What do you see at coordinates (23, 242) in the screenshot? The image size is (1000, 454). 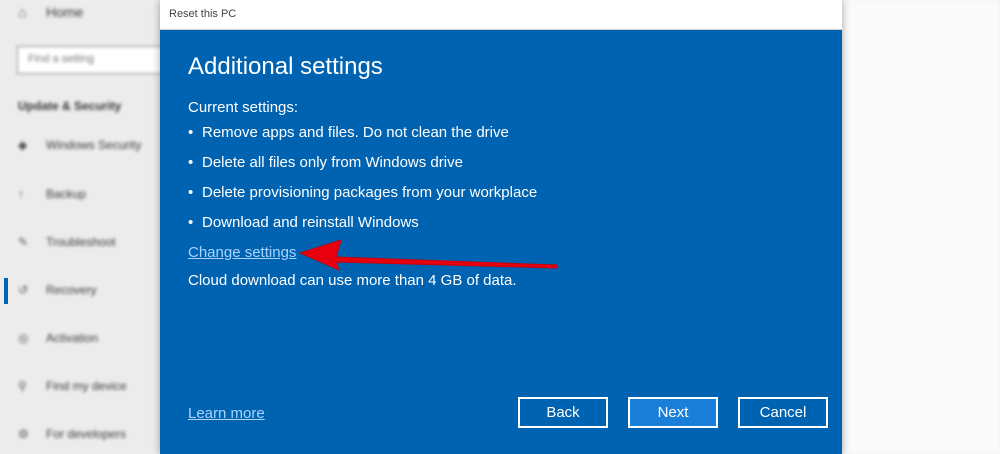 I see `wrench-icon: ✎` at bounding box center [23, 242].